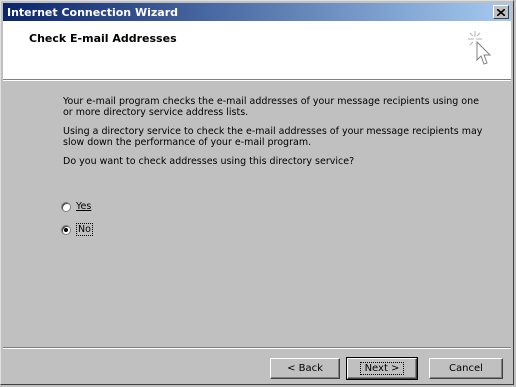 The height and width of the screenshot is (387, 516). What do you see at coordinates (84, 229) in the screenshot?
I see `no-radio-label: No` at bounding box center [84, 229].